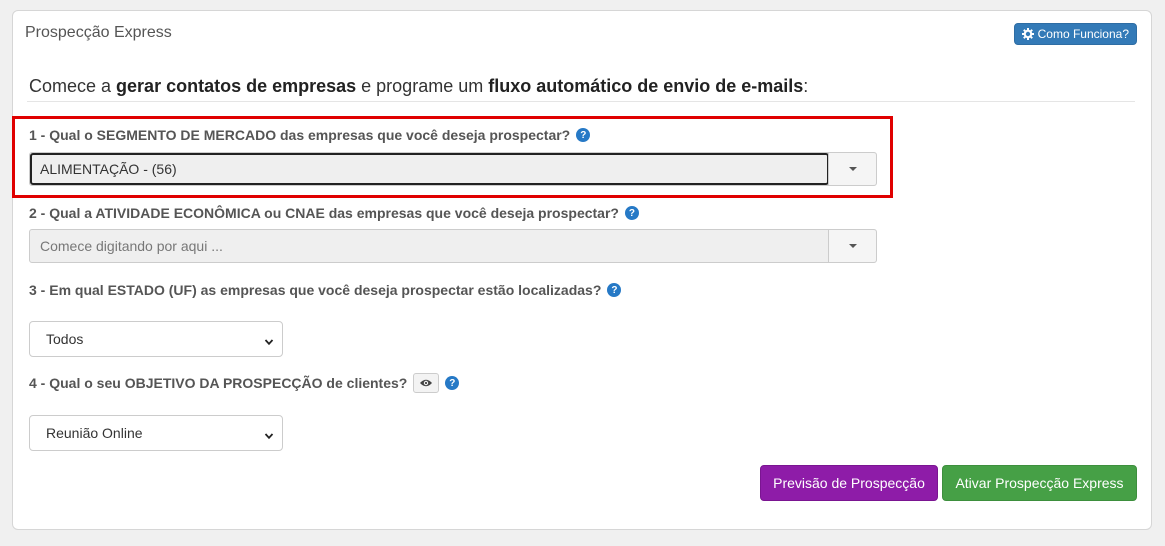 This screenshot has width=1165, height=546. What do you see at coordinates (806, 86) in the screenshot?
I see `intro-part3: :` at bounding box center [806, 86].